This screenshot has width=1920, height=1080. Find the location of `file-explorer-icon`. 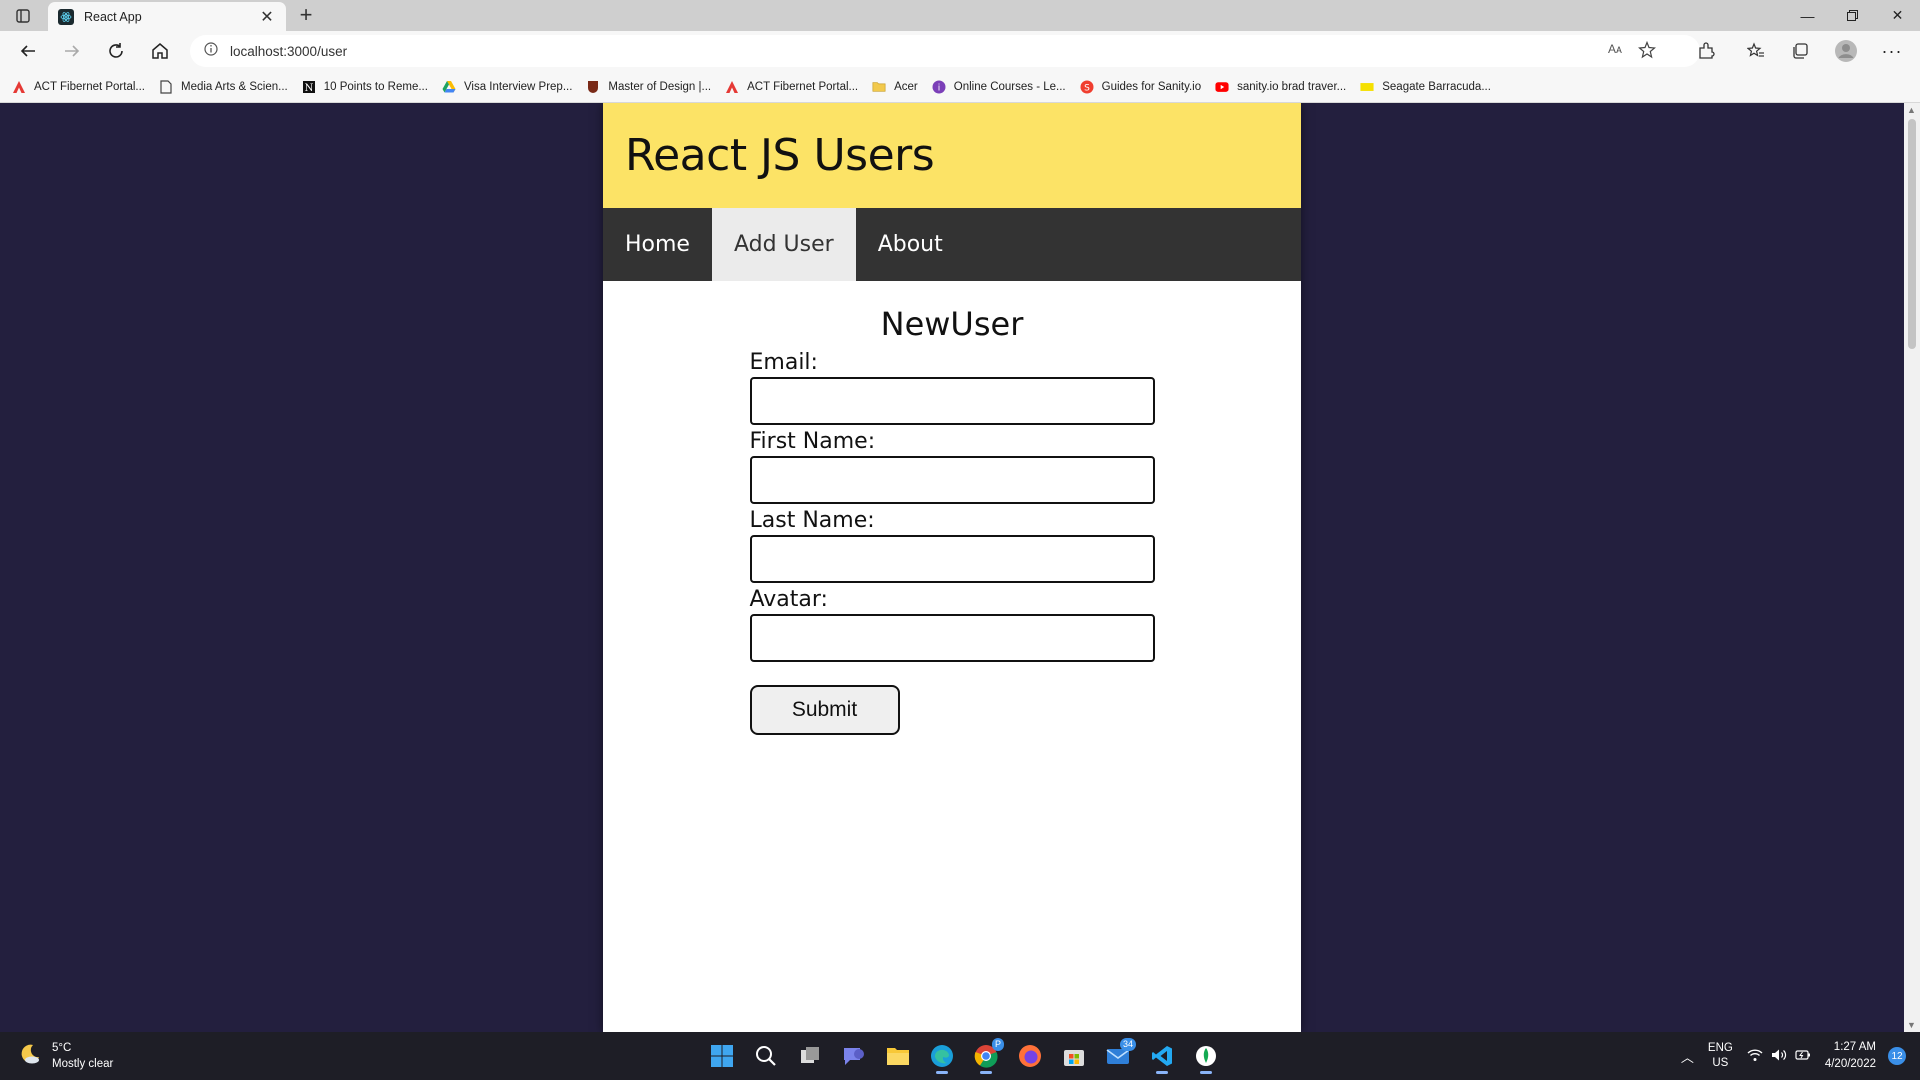

file-explorer-icon is located at coordinates (898, 1056).